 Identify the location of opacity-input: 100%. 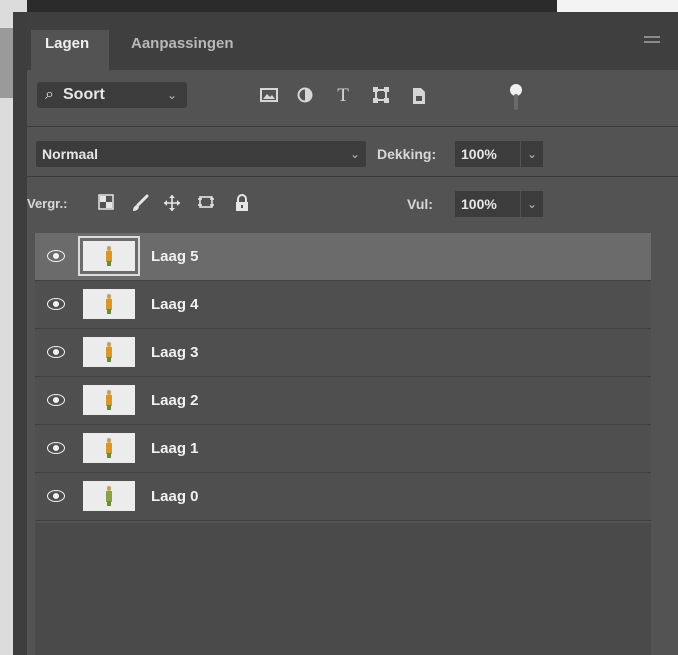
(487, 154).